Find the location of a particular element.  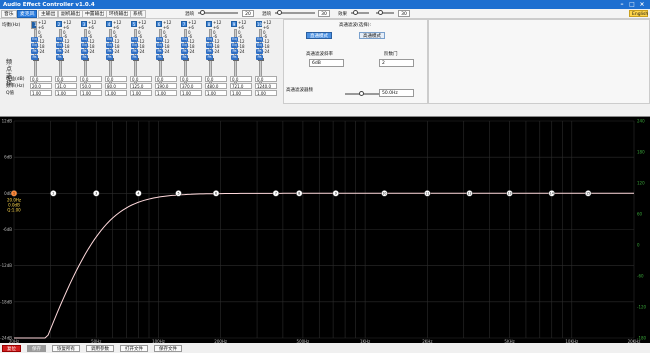

band-freq-field: 31.0 is located at coordinates (66, 86).